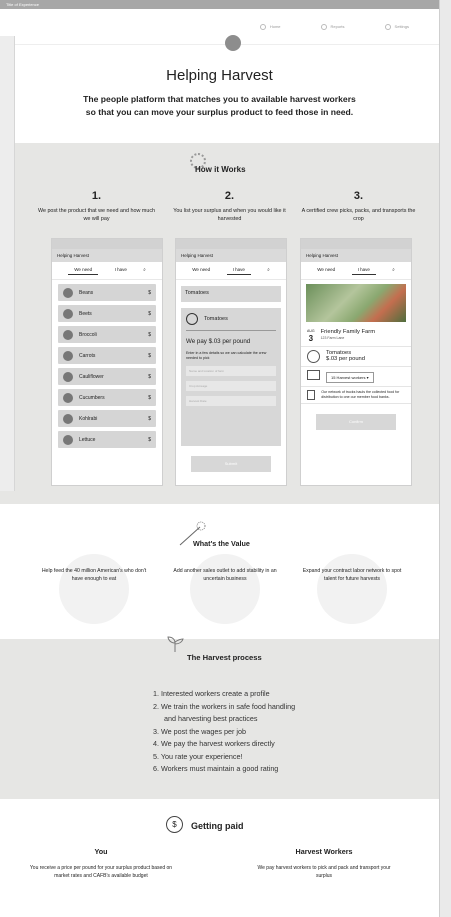 The height and width of the screenshot is (917, 451). I want to click on step-number: 1., so click(96, 196).